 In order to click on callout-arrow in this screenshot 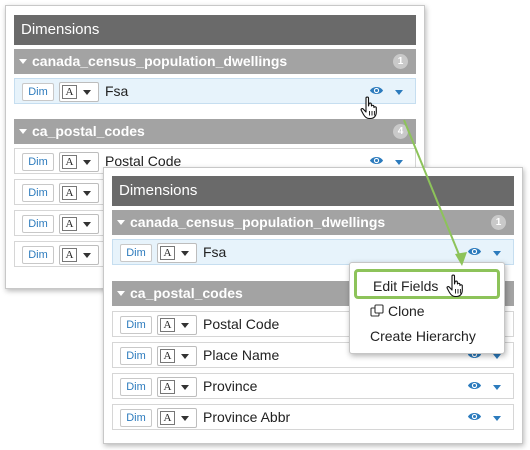, I will do `click(435, 192)`.